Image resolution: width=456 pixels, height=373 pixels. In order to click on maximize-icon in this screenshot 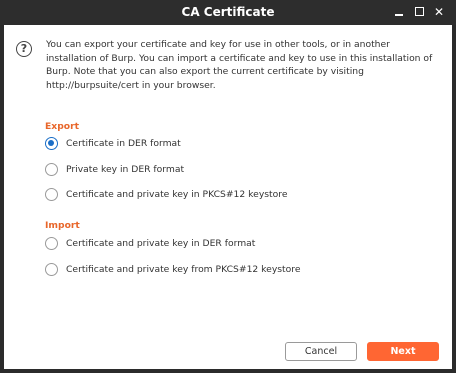, I will do `click(419, 11)`.